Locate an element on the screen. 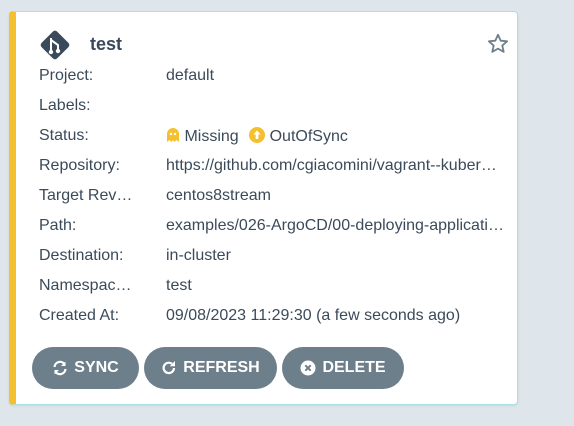  repository-label: Repository: is located at coordinates (79, 165).